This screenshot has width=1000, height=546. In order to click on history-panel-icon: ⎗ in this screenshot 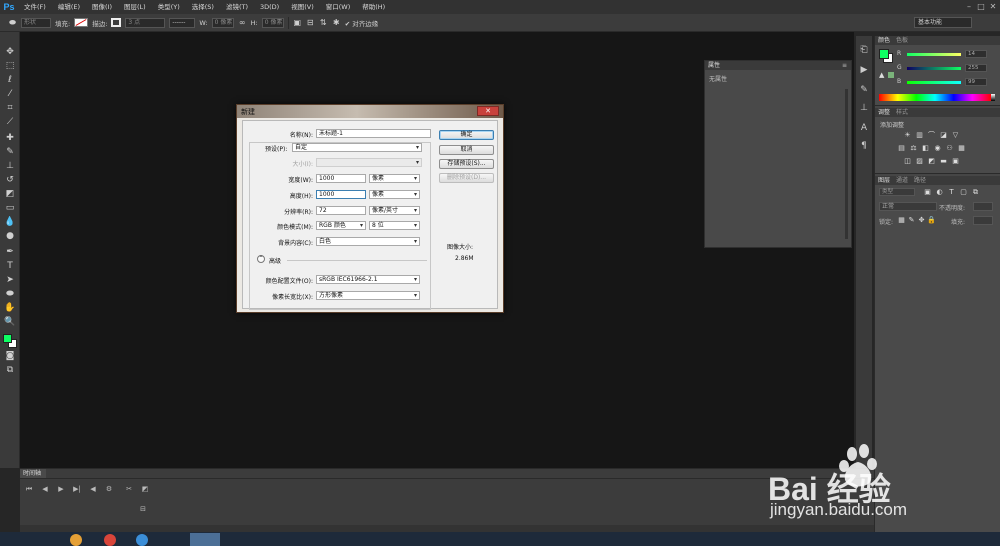, I will do `click(864, 50)`.